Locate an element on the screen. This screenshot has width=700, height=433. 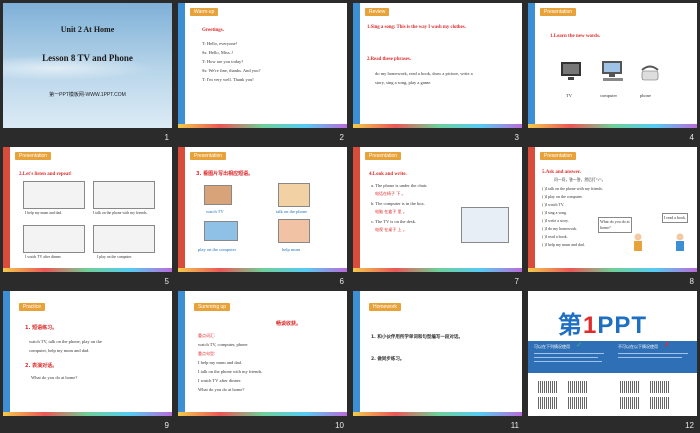
sentence-line: b. The computer is in the box. is located at coordinates (398, 203).